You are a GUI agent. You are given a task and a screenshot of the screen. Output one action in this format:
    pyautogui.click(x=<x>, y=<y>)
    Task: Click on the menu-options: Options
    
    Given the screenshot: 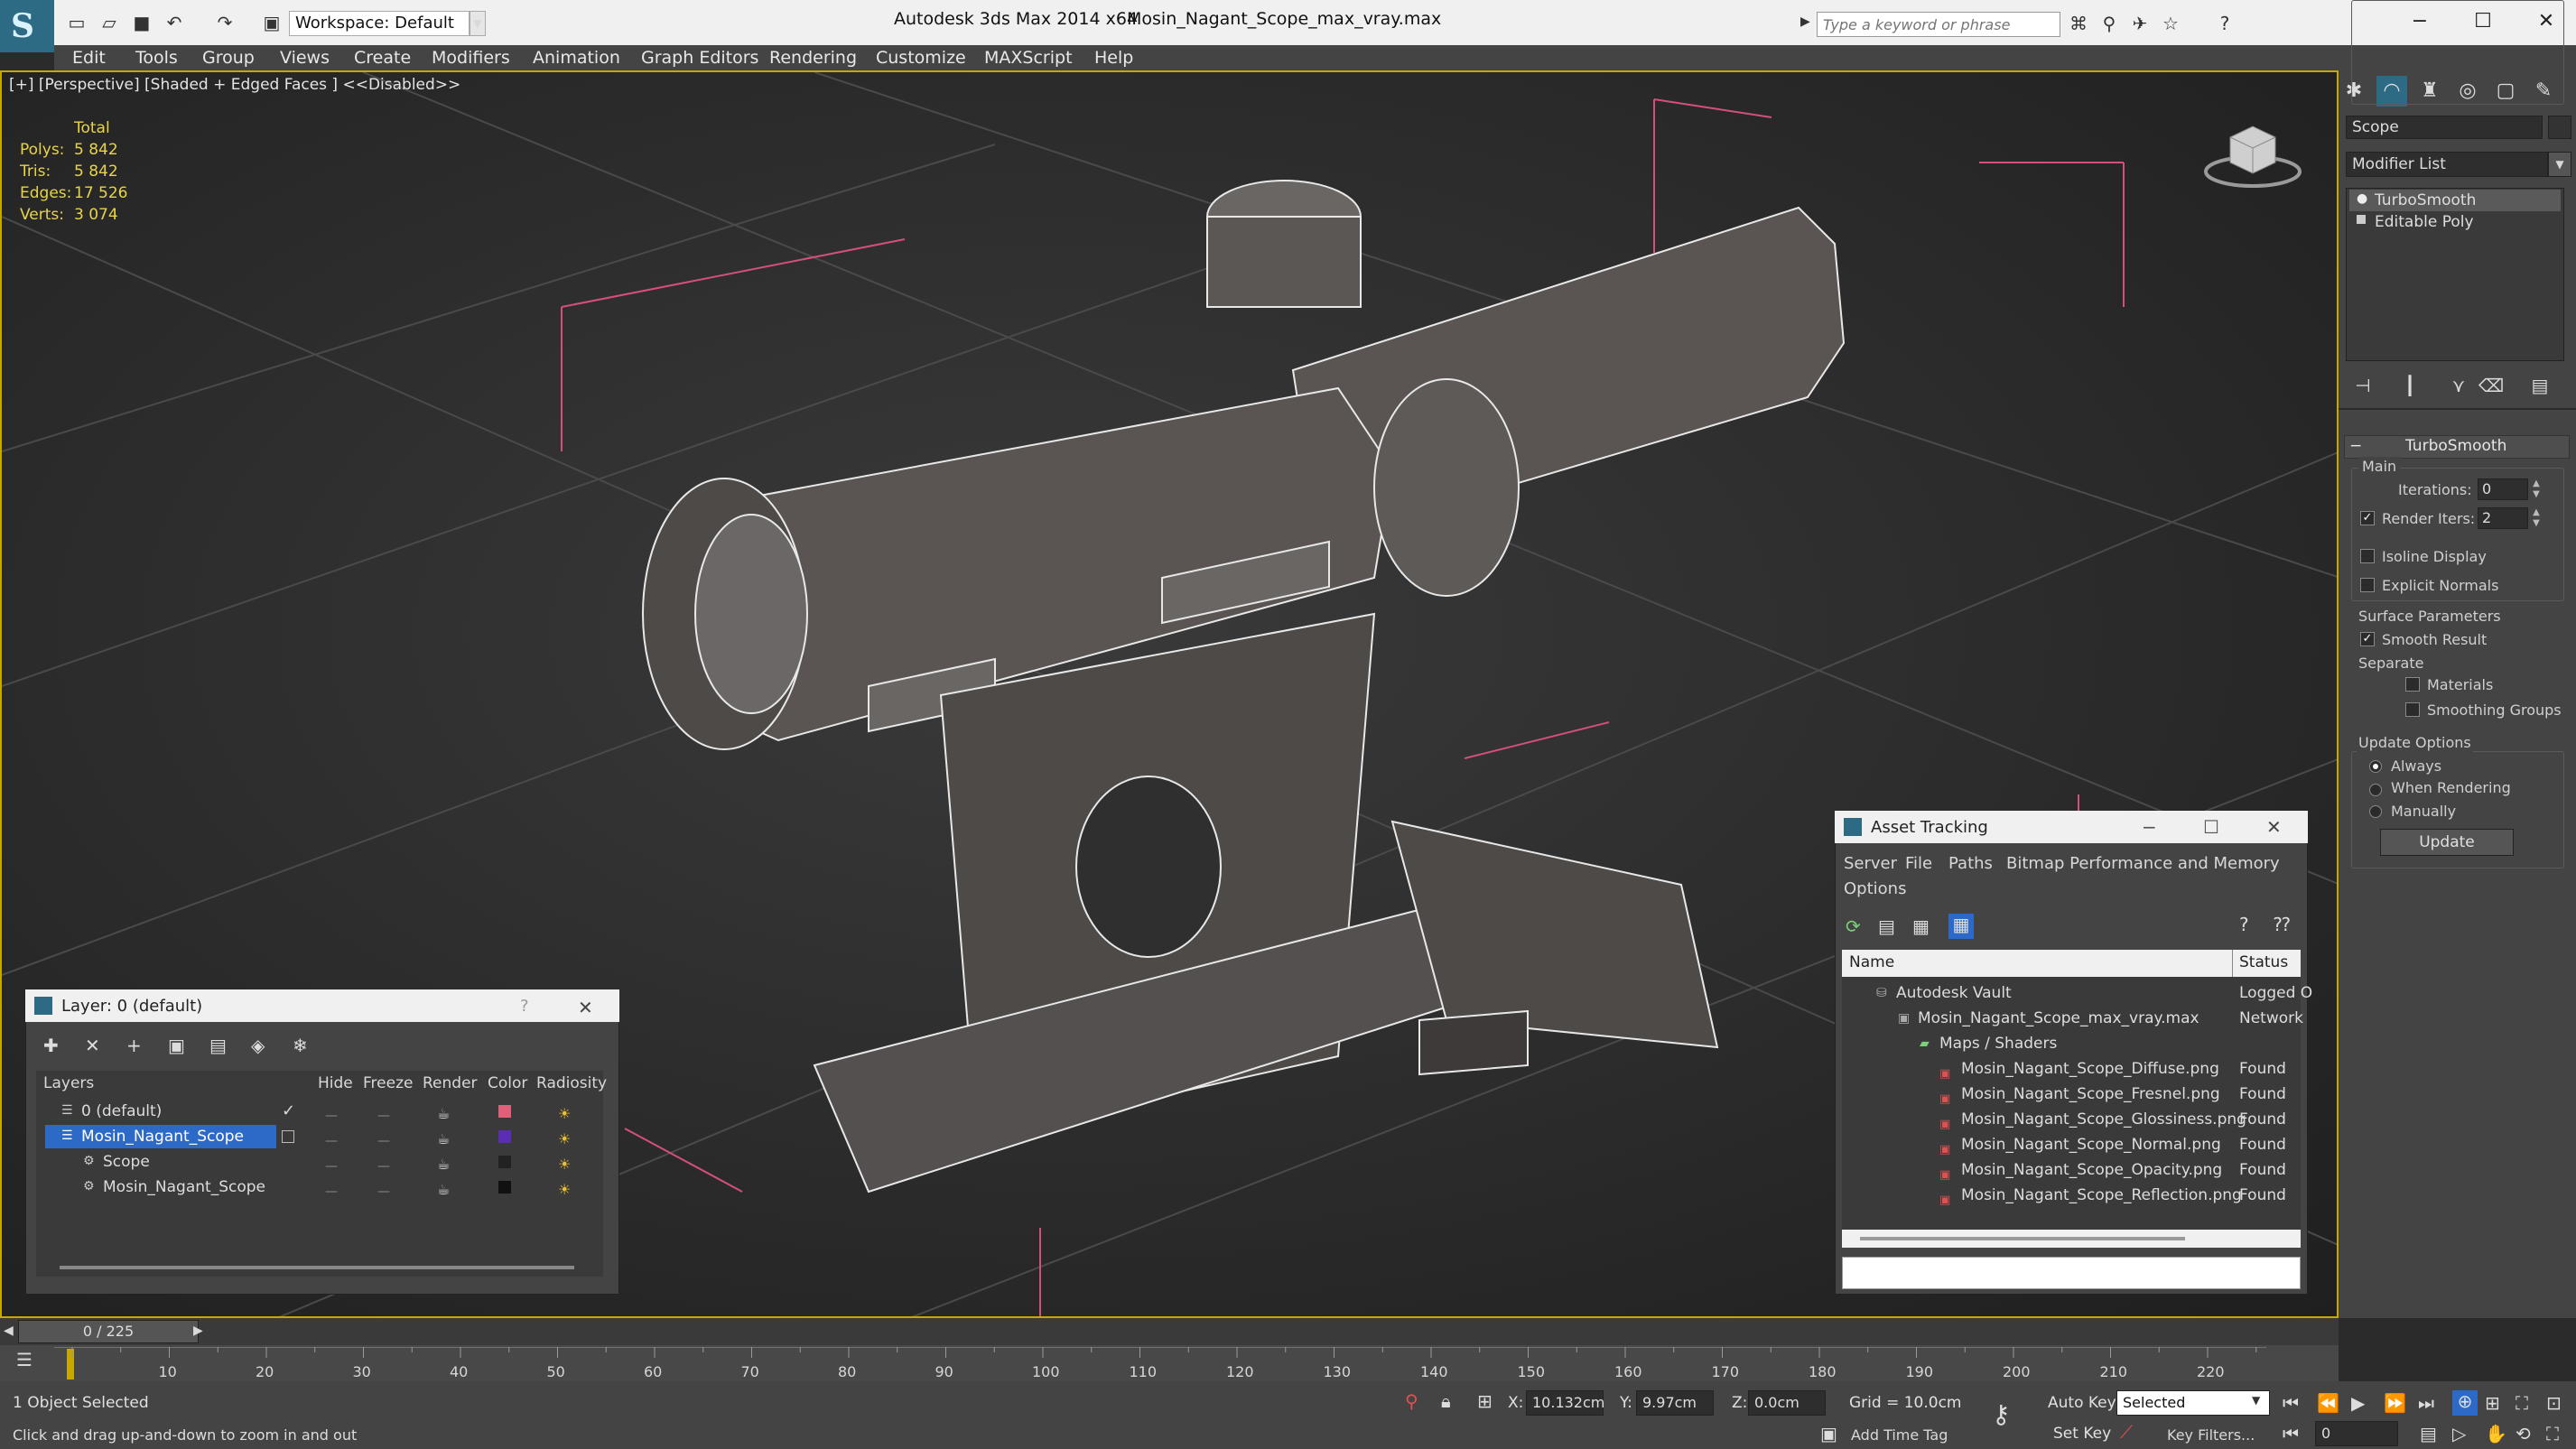 What is the action you would take?
    pyautogui.click(x=1875, y=888)
    